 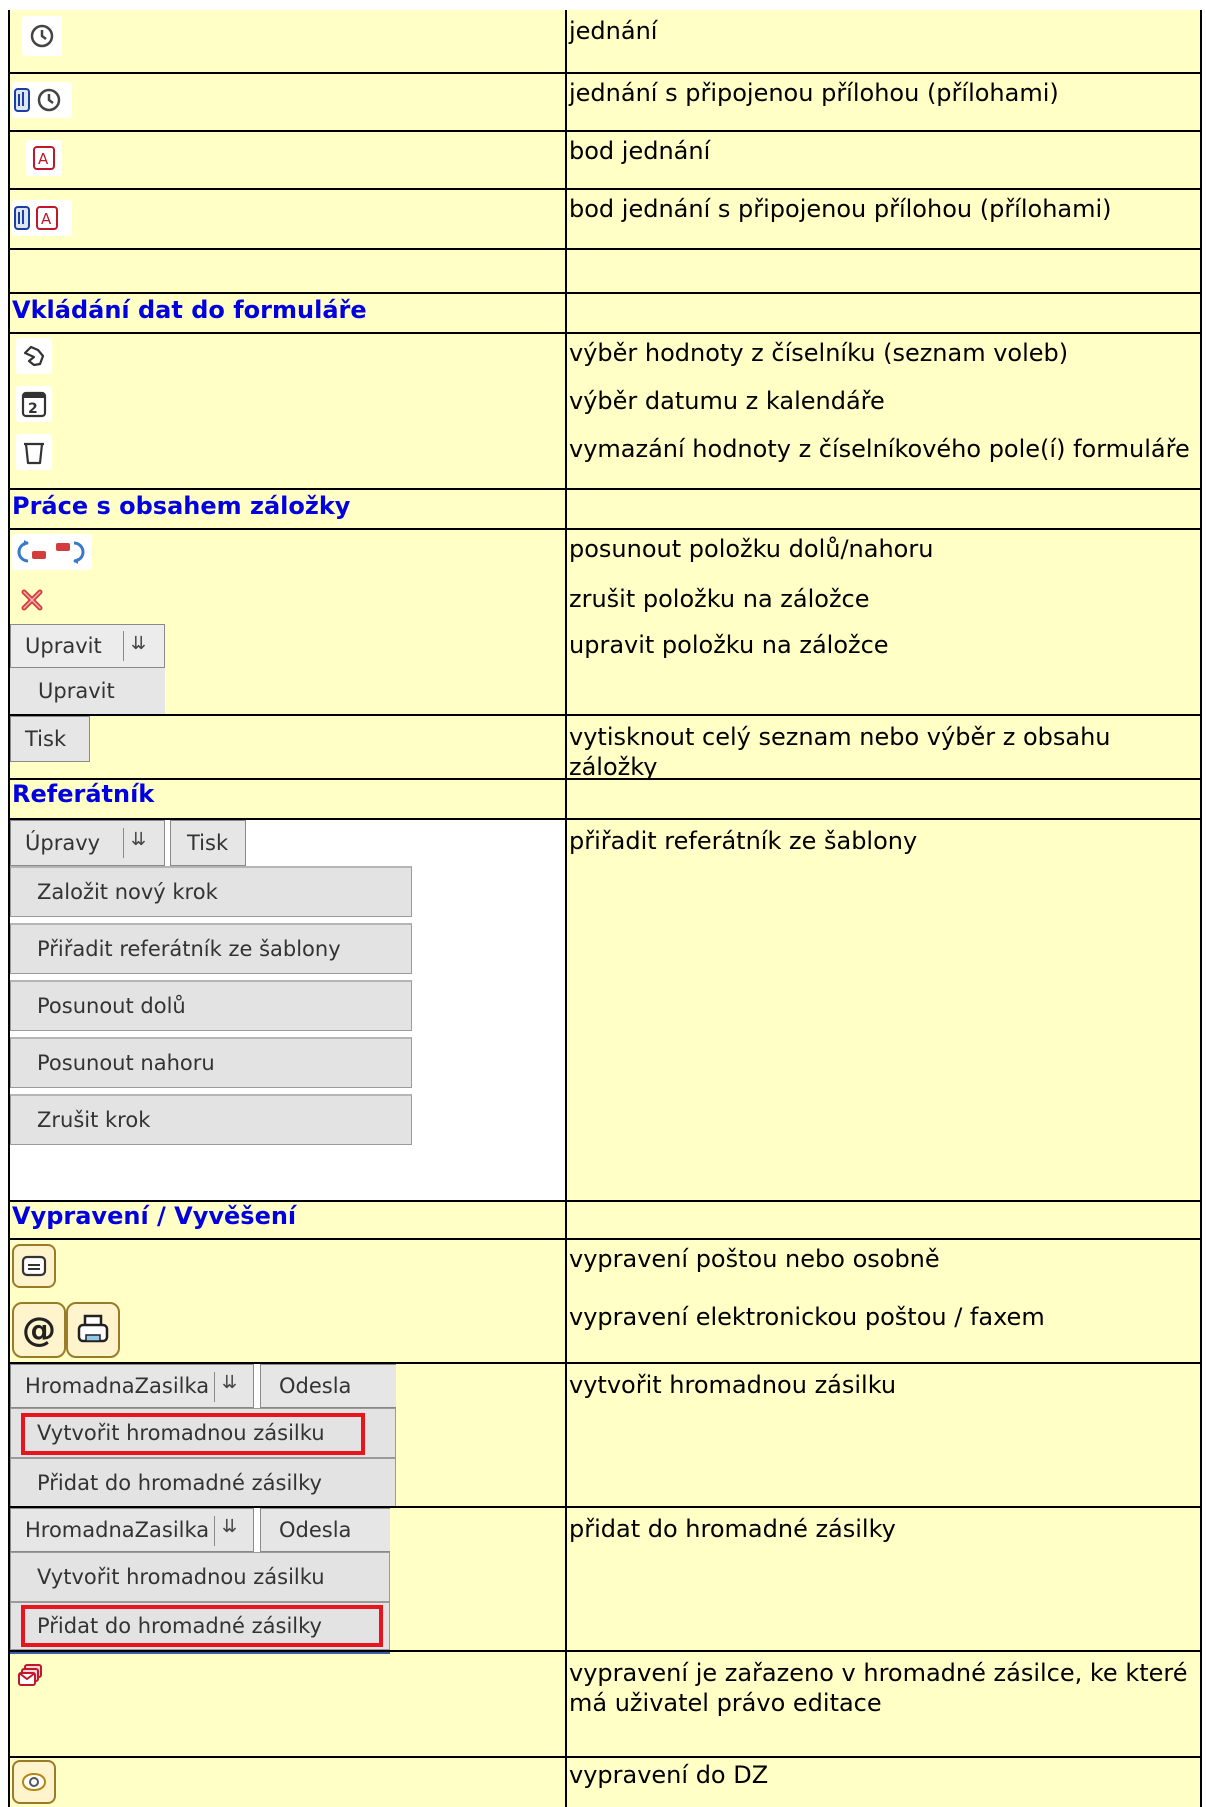 What do you see at coordinates (669, 1775) in the screenshot?
I see `row-description: vypravení do DZ` at bounding box center [669, 1775].